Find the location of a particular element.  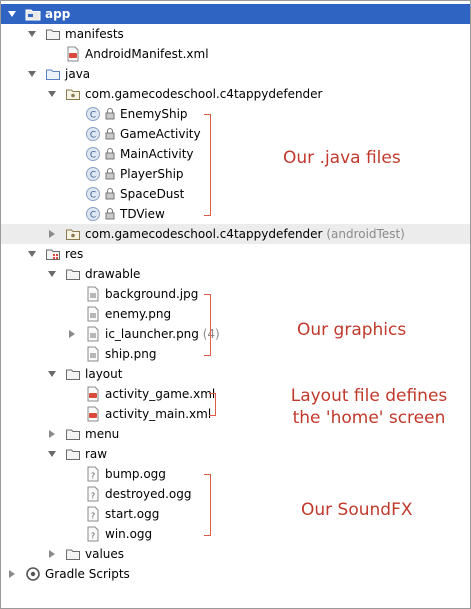

tree-item-android-manifest: AndroidManifest.xml is located at coordinates (235, 54).